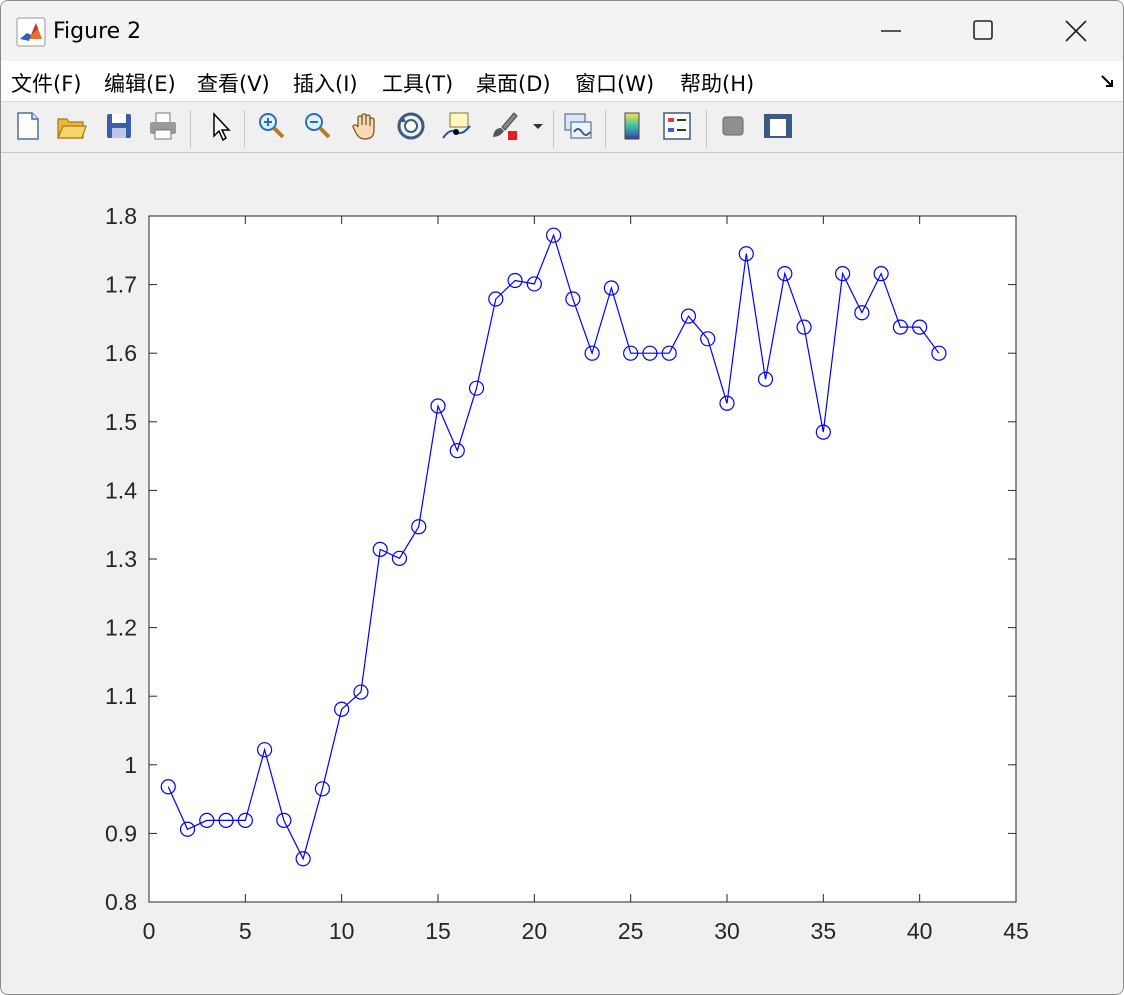 The height and width of the screenshot is (995, 1124). I want to click on y-tick-label: 1.8, so click(121, 216).